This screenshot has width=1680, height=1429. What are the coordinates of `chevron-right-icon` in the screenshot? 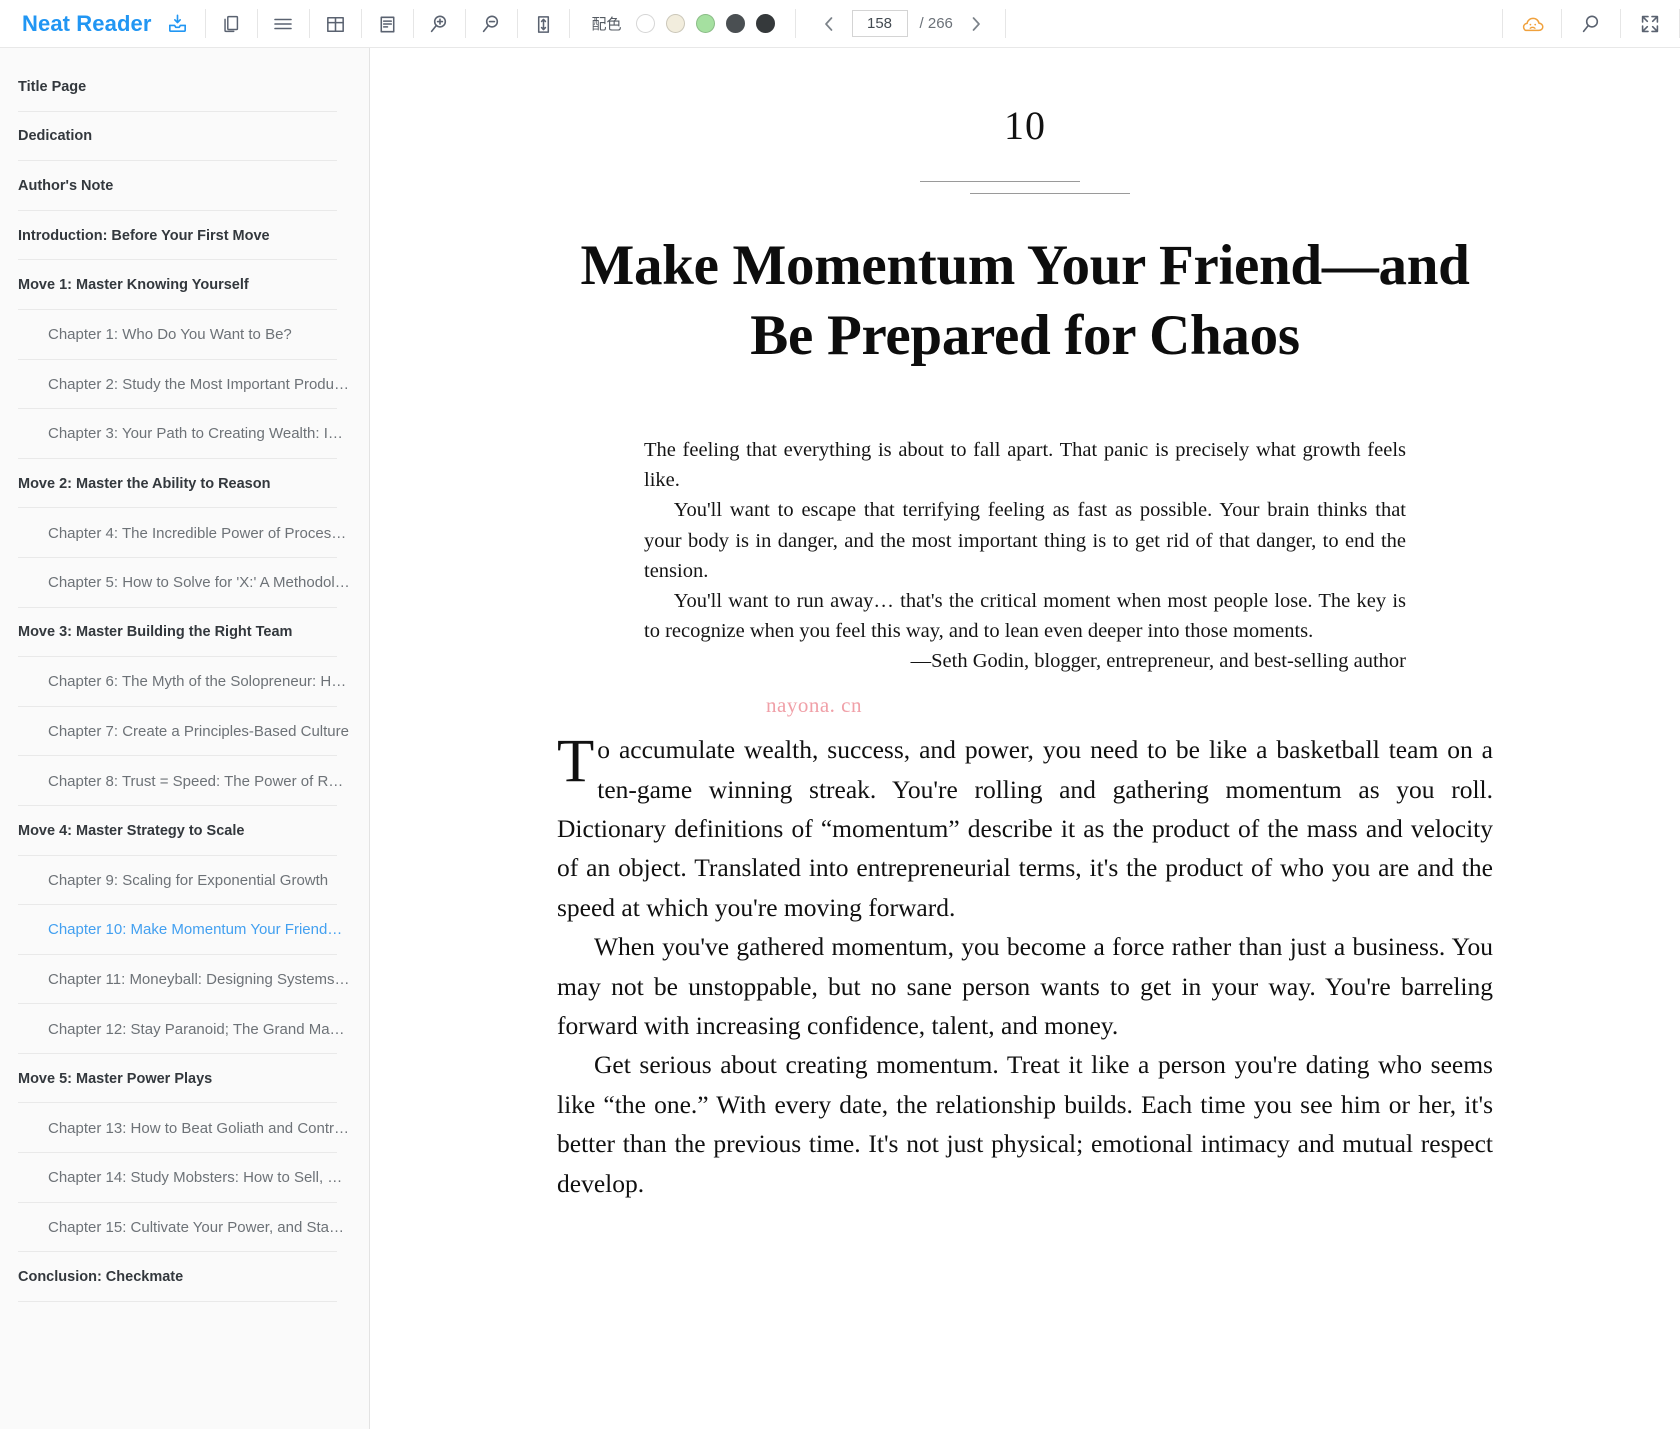 It's located at (976, 24).